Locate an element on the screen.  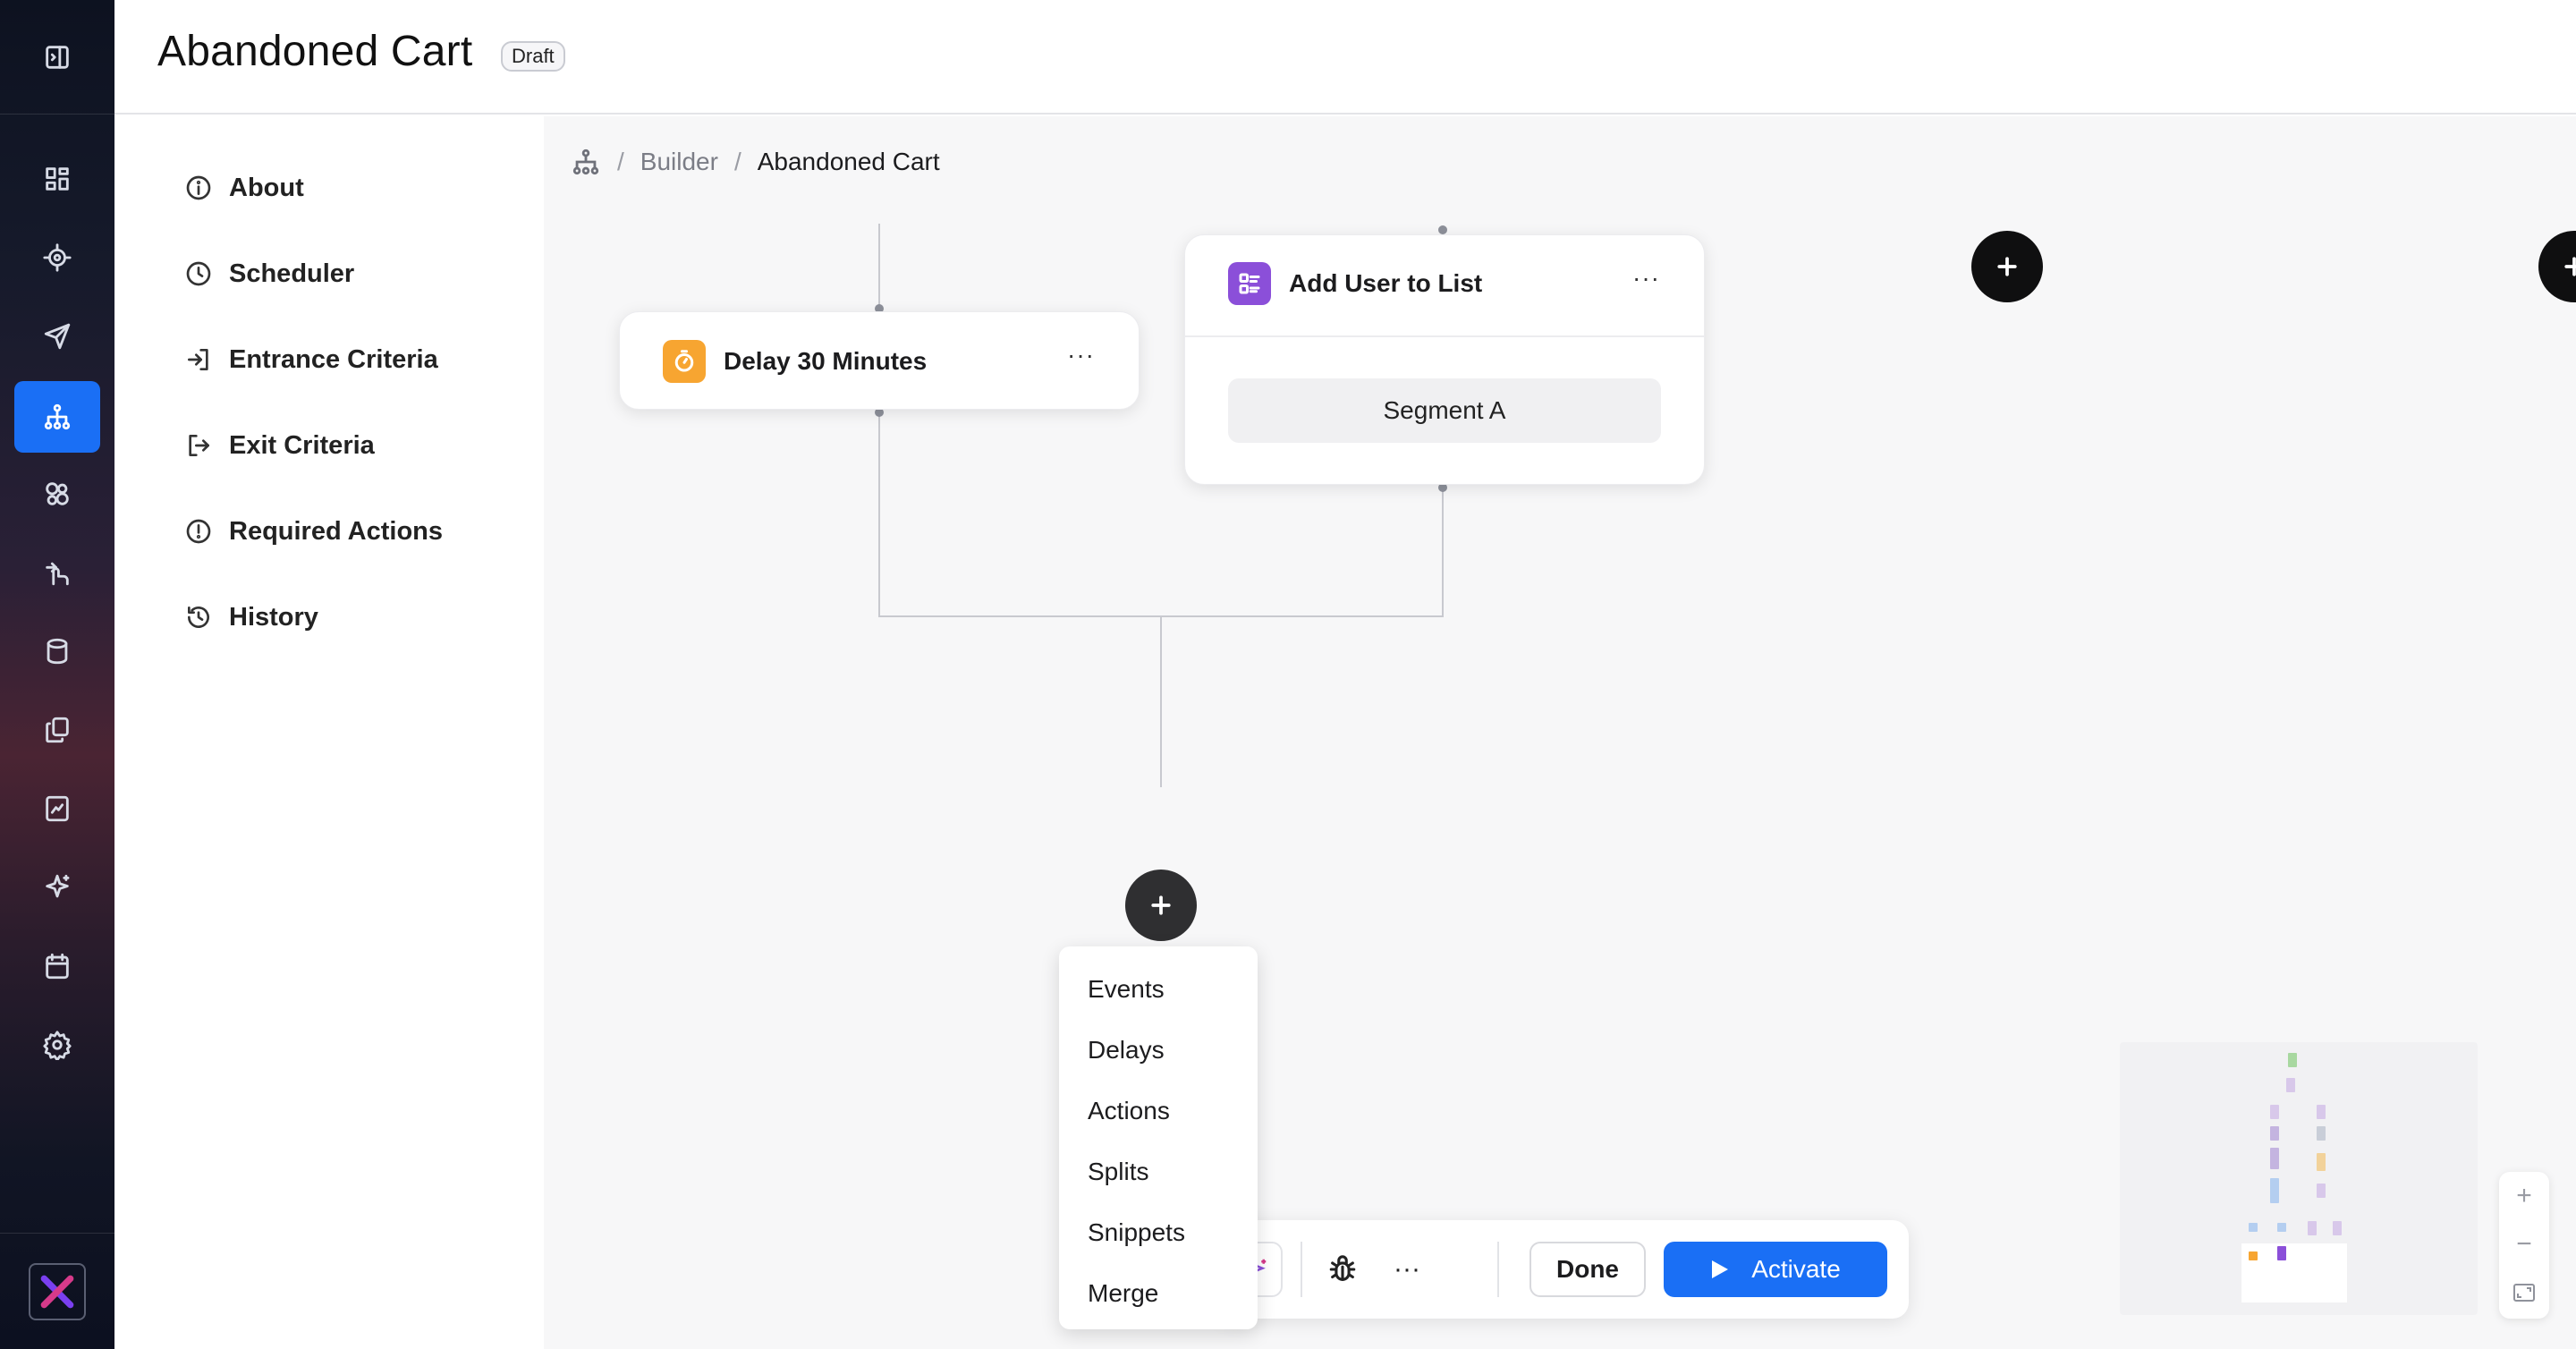
fit-view-button is located at coordinates (2524, 1292).